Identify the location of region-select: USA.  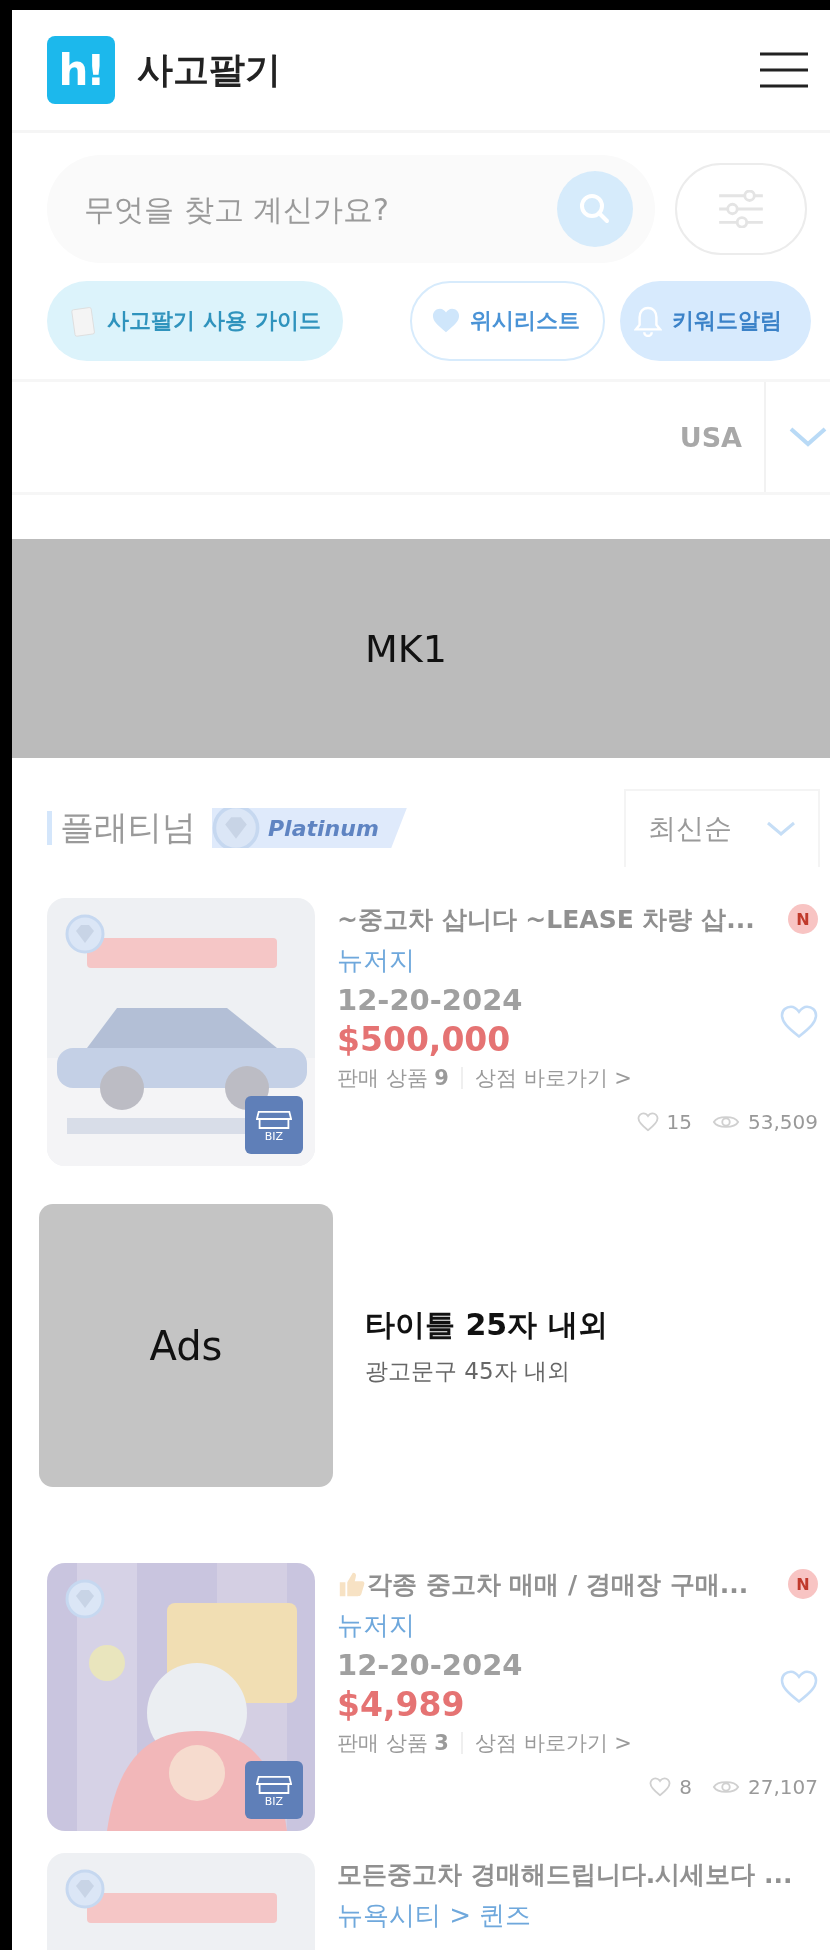
(710, 437).